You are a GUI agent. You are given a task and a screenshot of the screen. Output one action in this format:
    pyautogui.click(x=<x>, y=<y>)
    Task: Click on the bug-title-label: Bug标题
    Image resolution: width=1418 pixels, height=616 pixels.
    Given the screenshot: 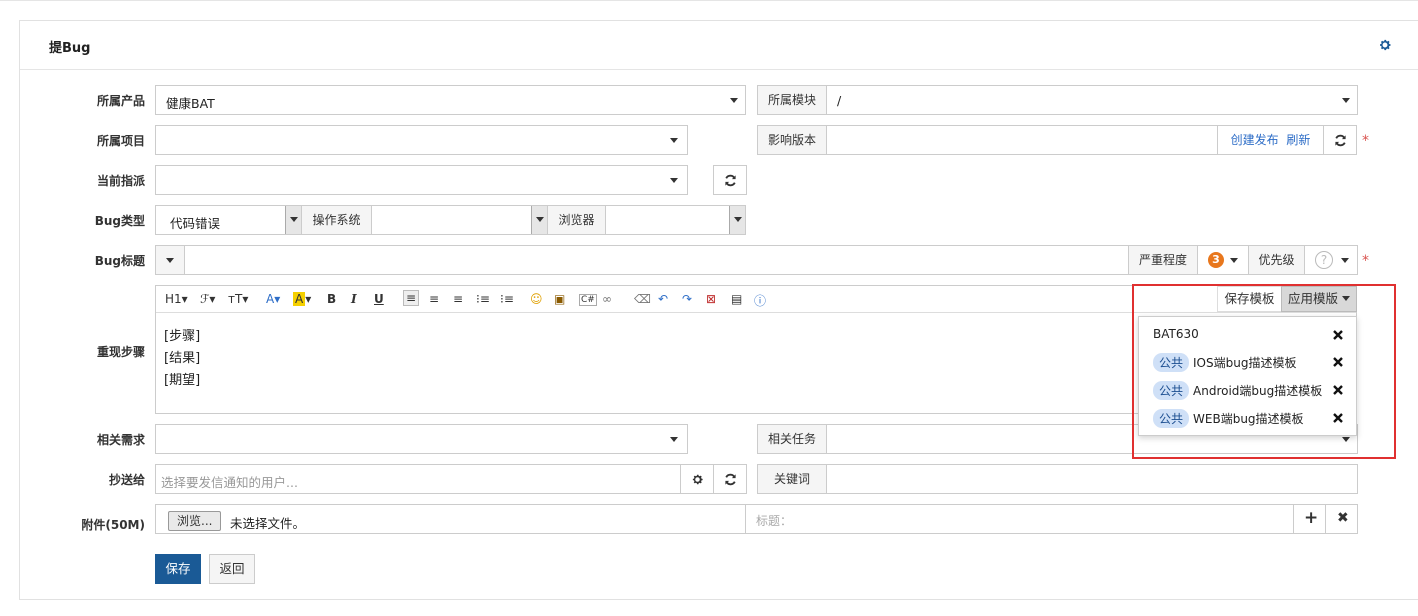 What is the action you would take?
    pyautogui.click(x=119, y=261)
    